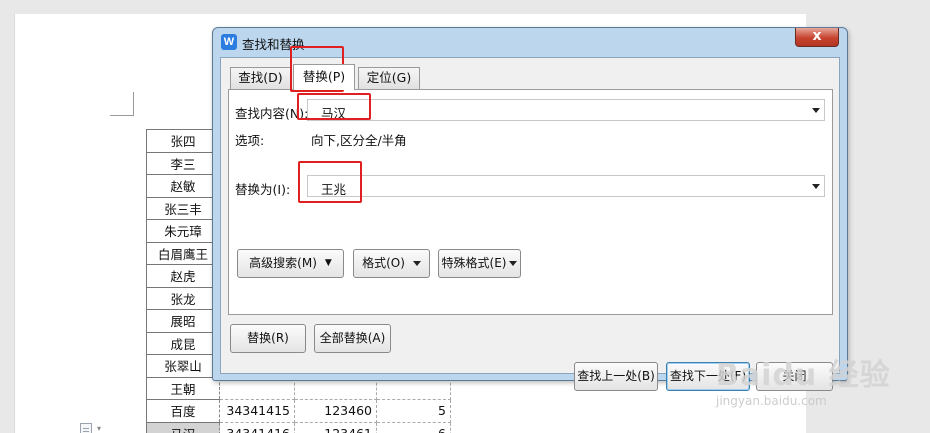 The height and width of the screenshot is (433, 930). Describe the element at coordinates (250, 140) in the screenshot. I see `options-label: 选项:` at that location.